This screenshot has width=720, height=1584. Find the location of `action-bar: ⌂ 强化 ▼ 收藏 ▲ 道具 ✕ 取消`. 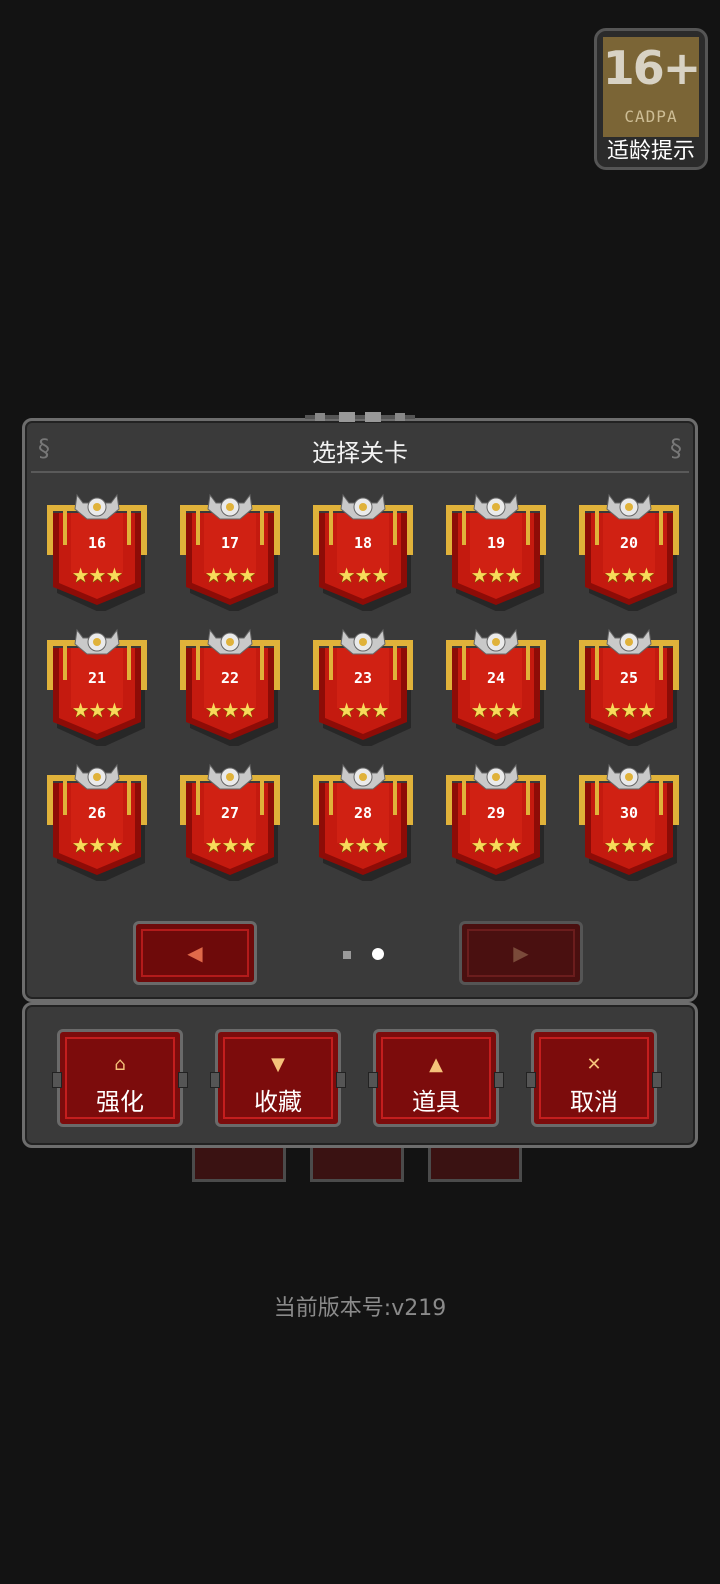

action-bar: ⌂ 强化 ▼ 收藏 ▲ 道具 ✕ 取消 is located at coordinates (360, 1075).